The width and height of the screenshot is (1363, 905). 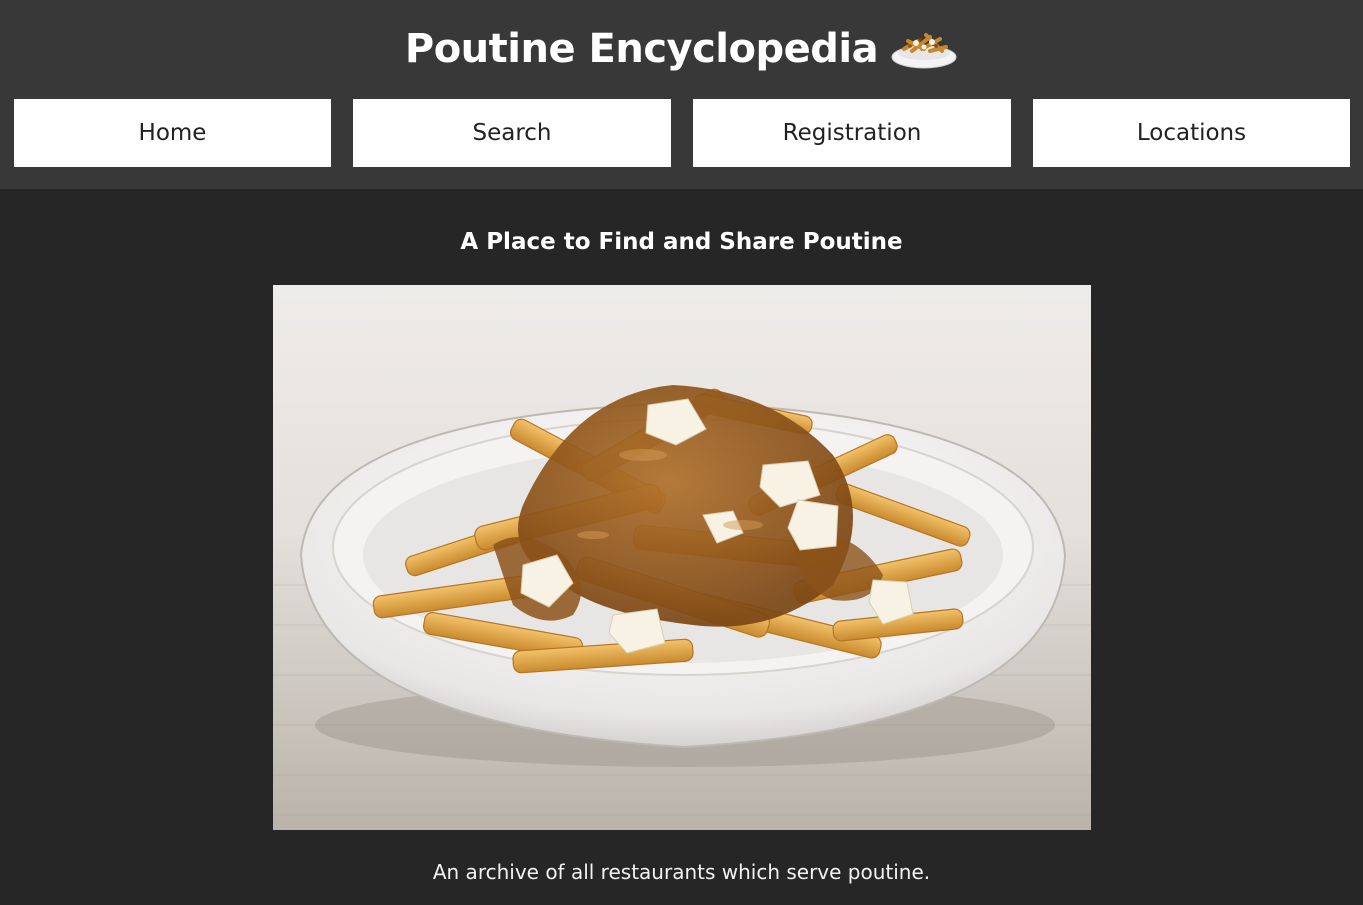 I want to click on nav-search-button: Search, so click(x=512, y=133).